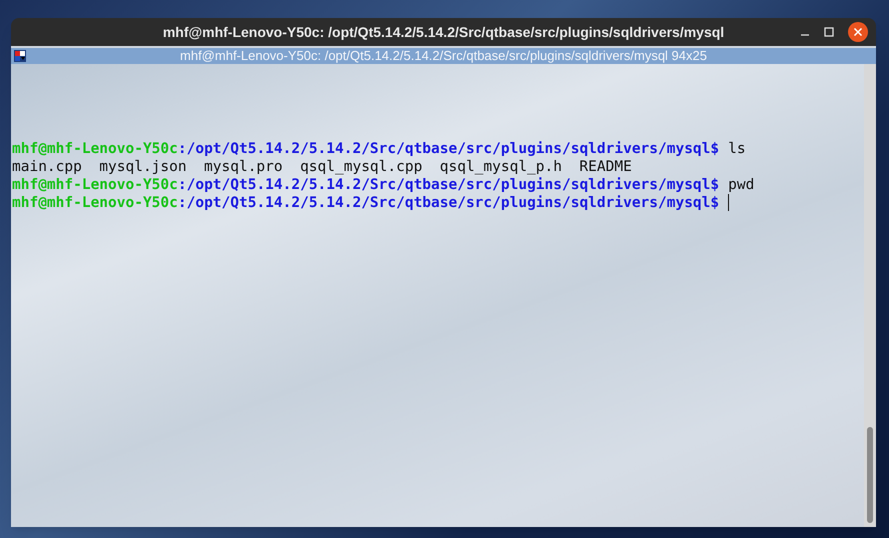  I want to click on scrollbar, so click(870, 295).